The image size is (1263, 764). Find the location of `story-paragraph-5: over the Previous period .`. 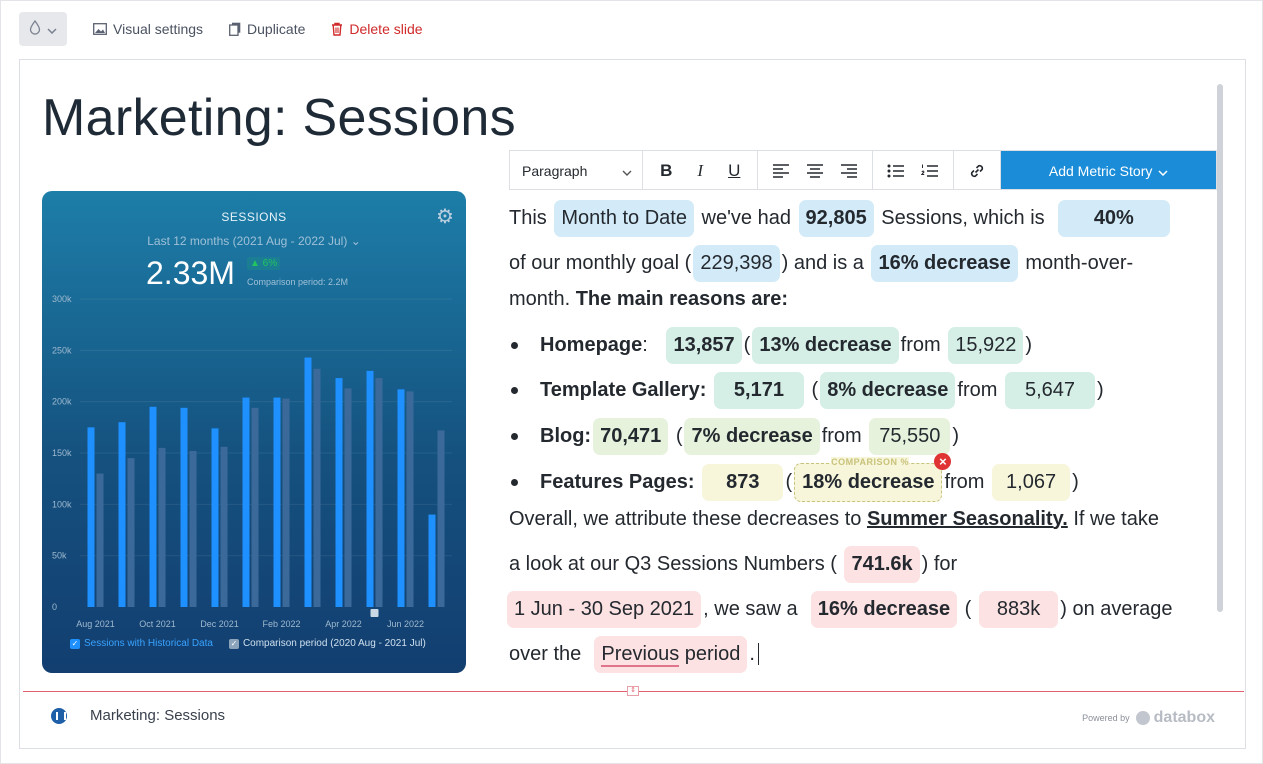

story-paragraph-5: over the Previous period . is located at coordinates (634, 654).